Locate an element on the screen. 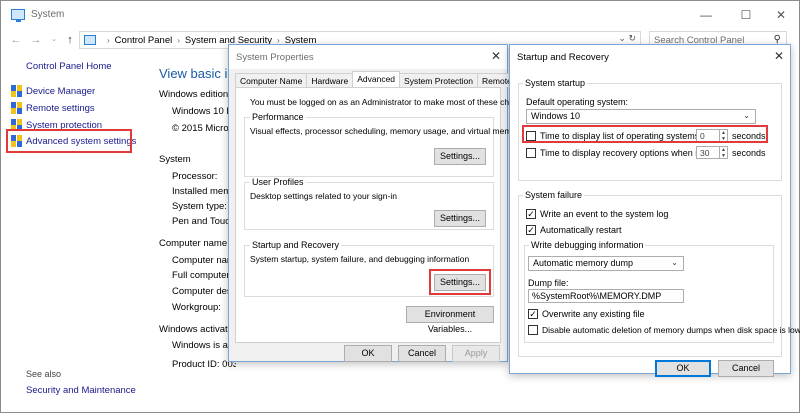 The width and height of the screenshot is (800, 413). refresh-icon: ⌄ ↻ is located at coordinates (627, 38).